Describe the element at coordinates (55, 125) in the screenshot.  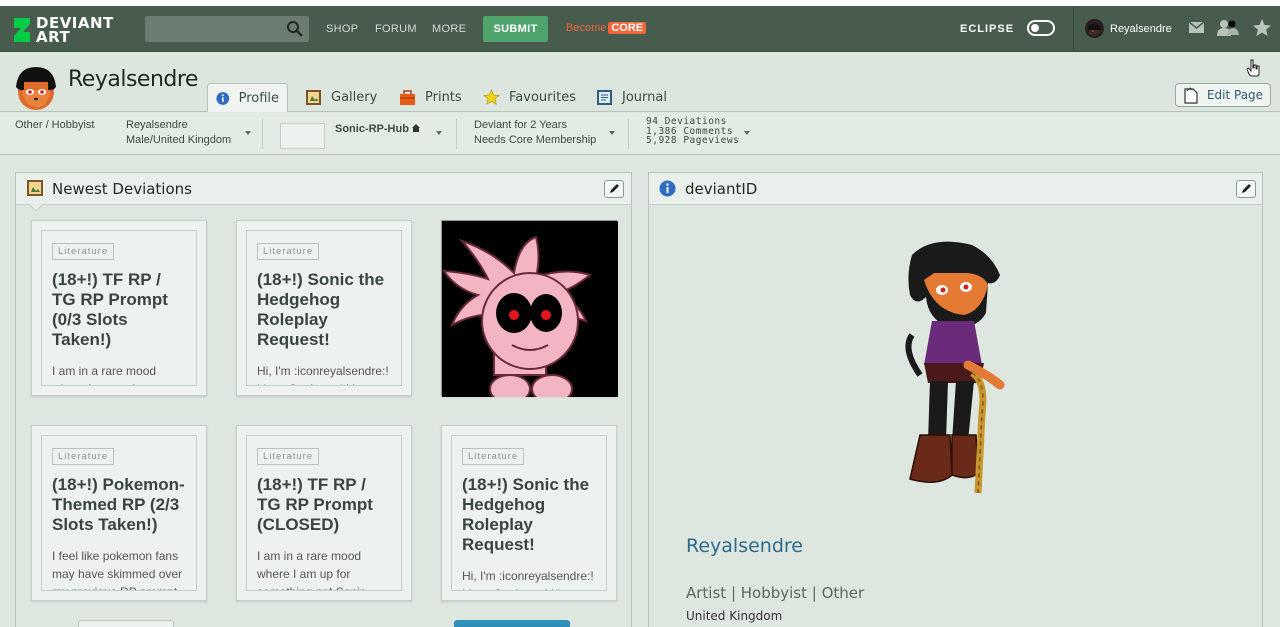
I see `category-text: Other / Hobbyist` at that location.